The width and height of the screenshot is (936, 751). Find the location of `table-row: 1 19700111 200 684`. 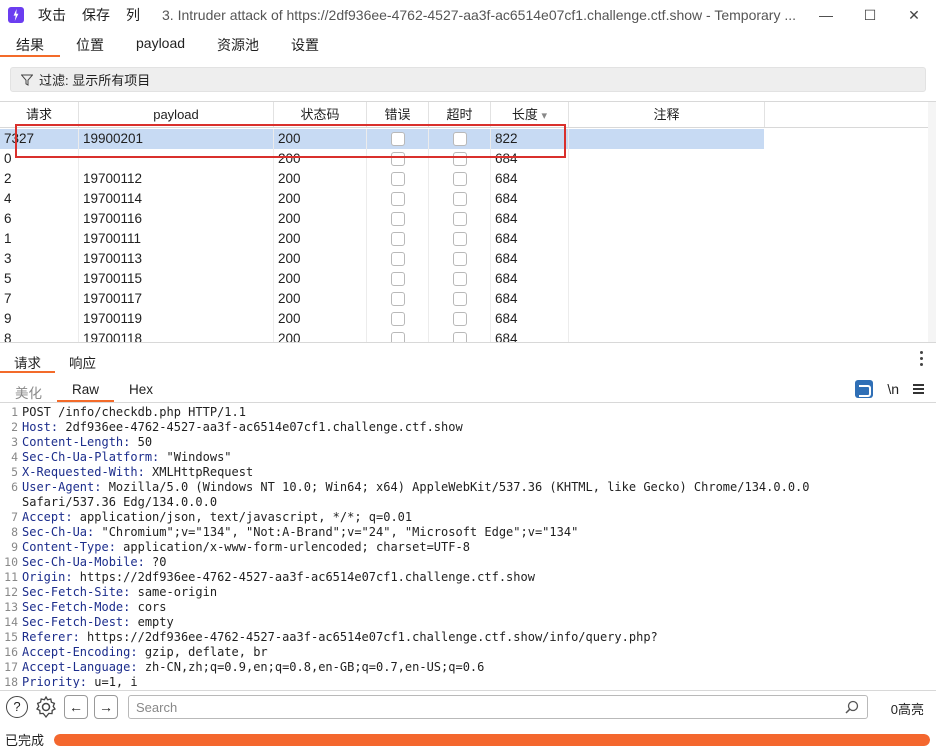

table-row: 1 19700111 200 684 is located at coordinates (382, 239).